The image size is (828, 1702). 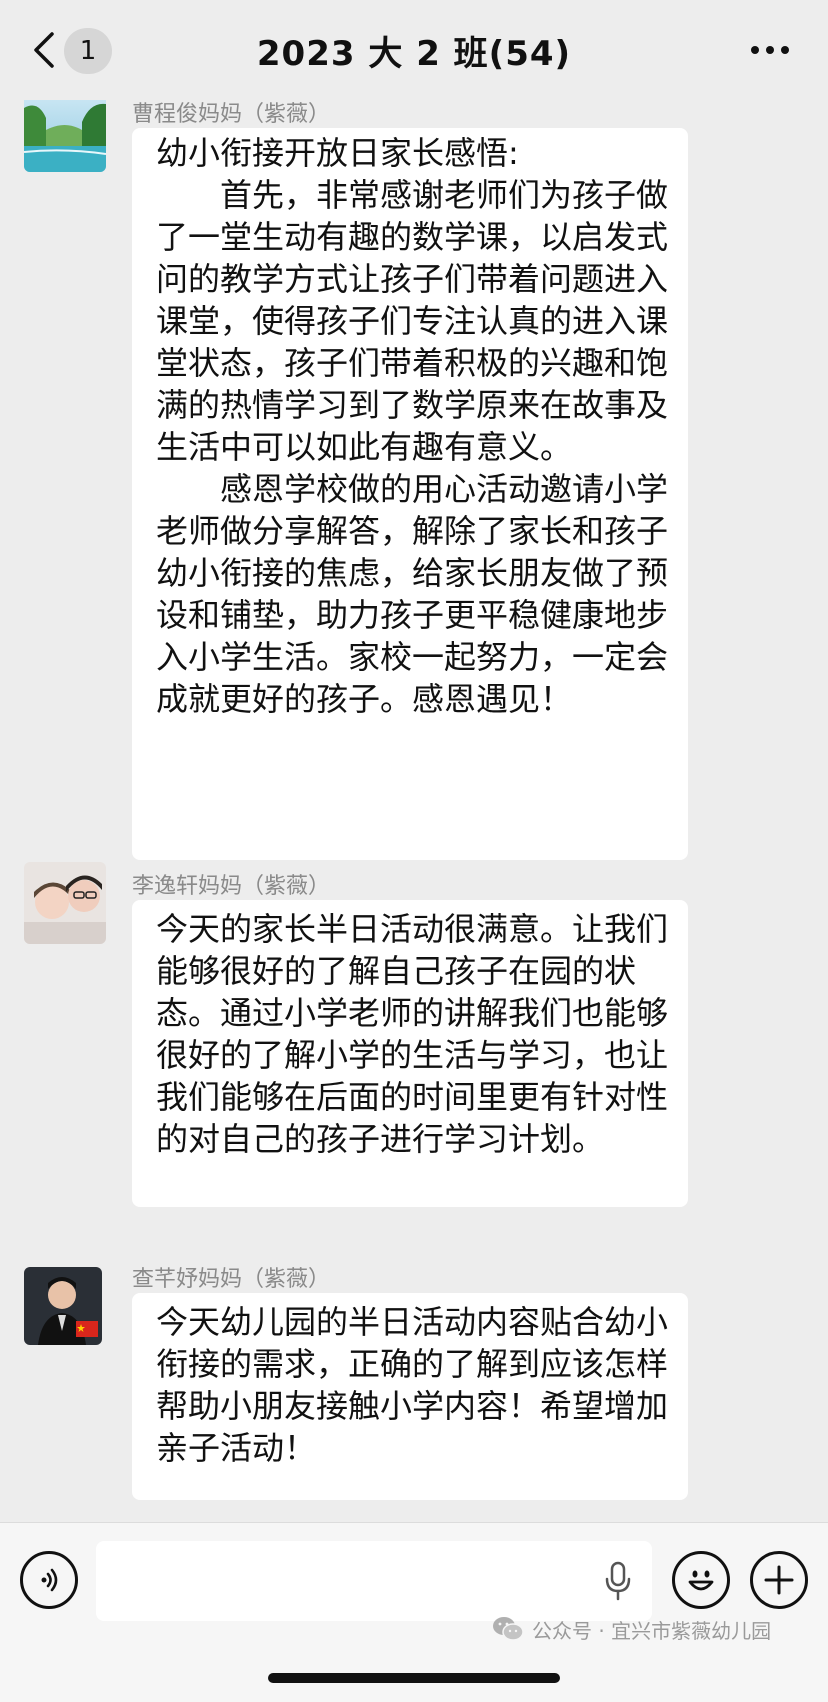 I want to click on sender-name: 查芊妤妈妈（紫薇）, so click(x=231, y=1279).